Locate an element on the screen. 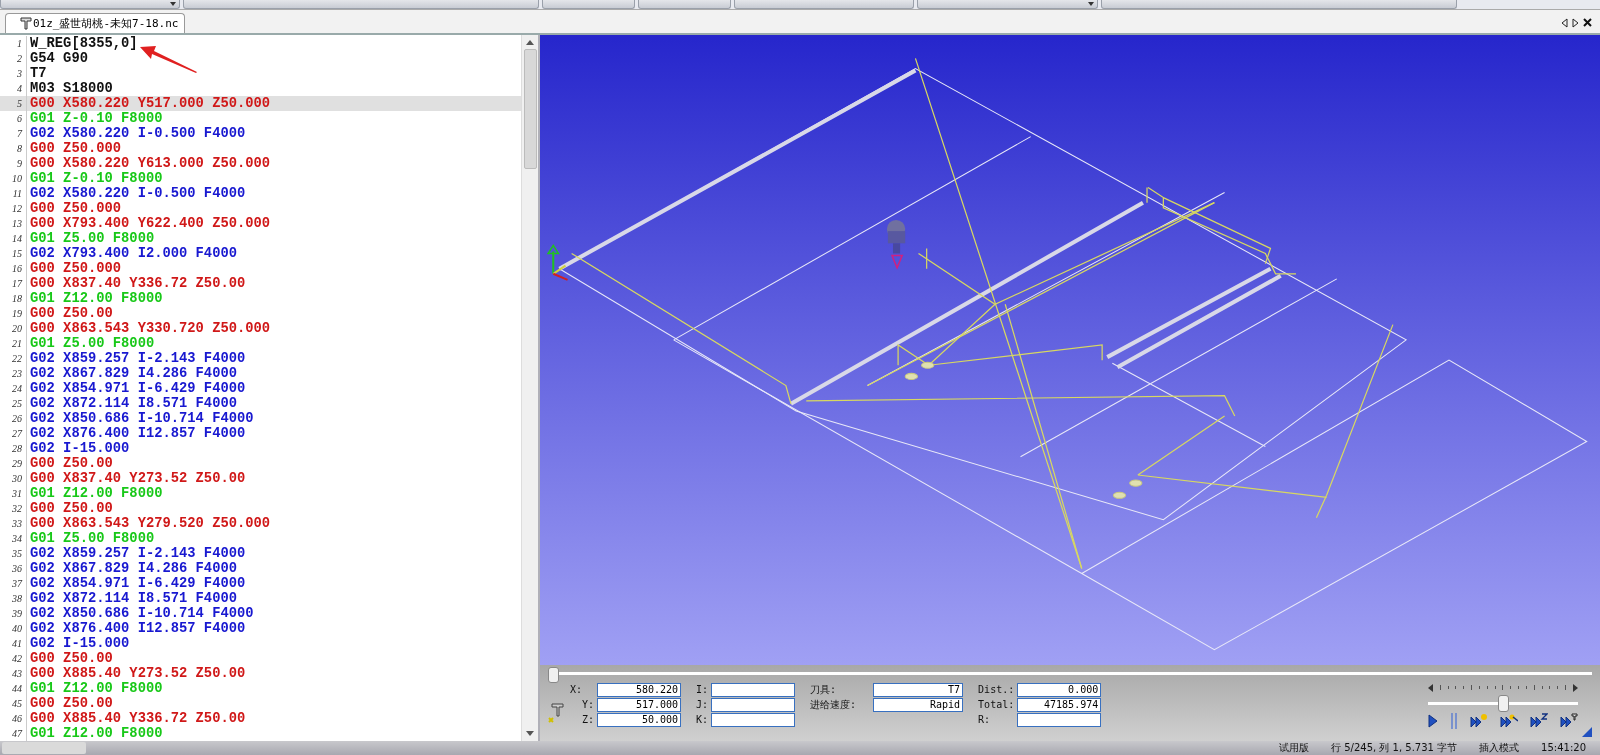 The image size is (1600, 755). line-number: 20 is located at coordinates (13, 328).